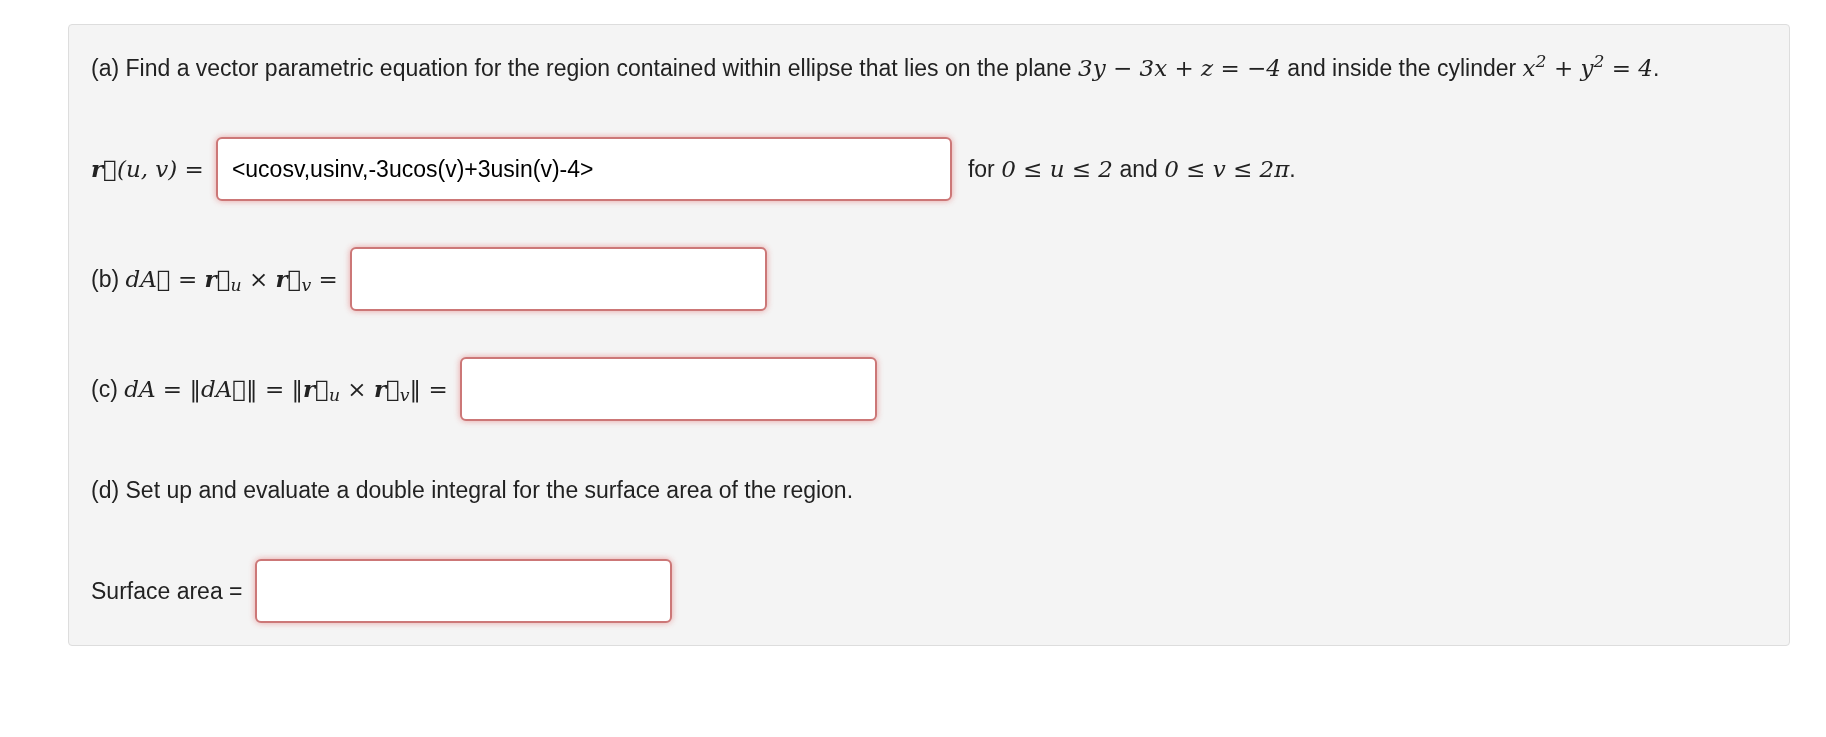  Describe the element at coordinates (1131, 169) in the screenshot. I see `answer-hint: for 0 ≤ u ≤ 2 and 0 ≤ v ≤ 2π.` at that location.